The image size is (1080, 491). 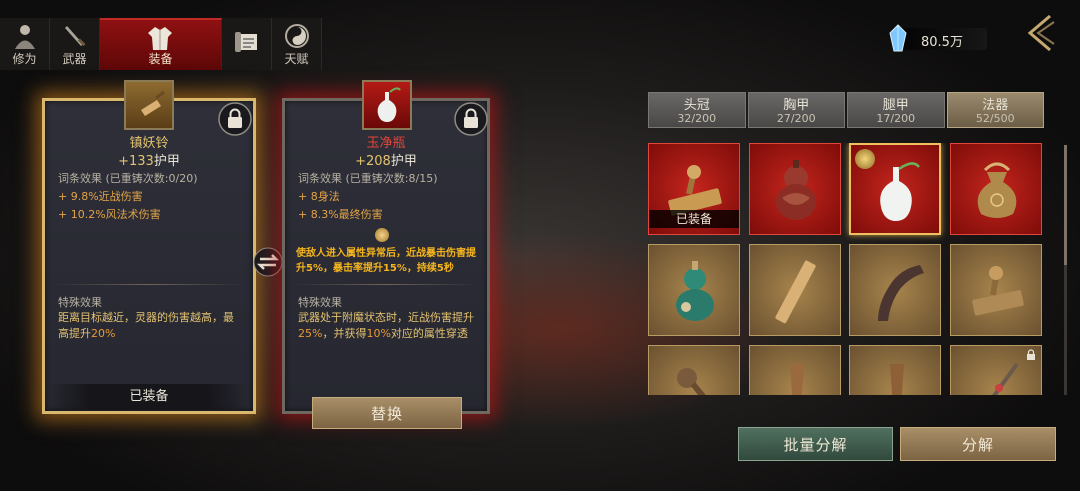 What do you see at coordinates (942, 42) in the screenshot?
I see `currency-value: 80.5万` at bounding box center [942, 42].